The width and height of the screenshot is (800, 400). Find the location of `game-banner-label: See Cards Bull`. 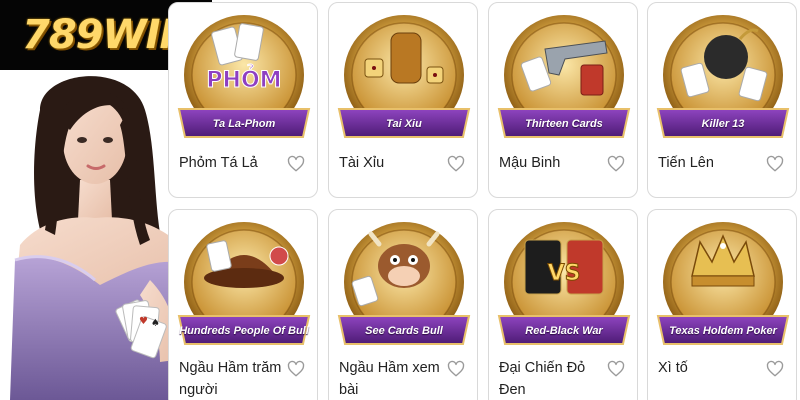

game-banner-label: See Cards Bull is located at coordinates (404, 330).